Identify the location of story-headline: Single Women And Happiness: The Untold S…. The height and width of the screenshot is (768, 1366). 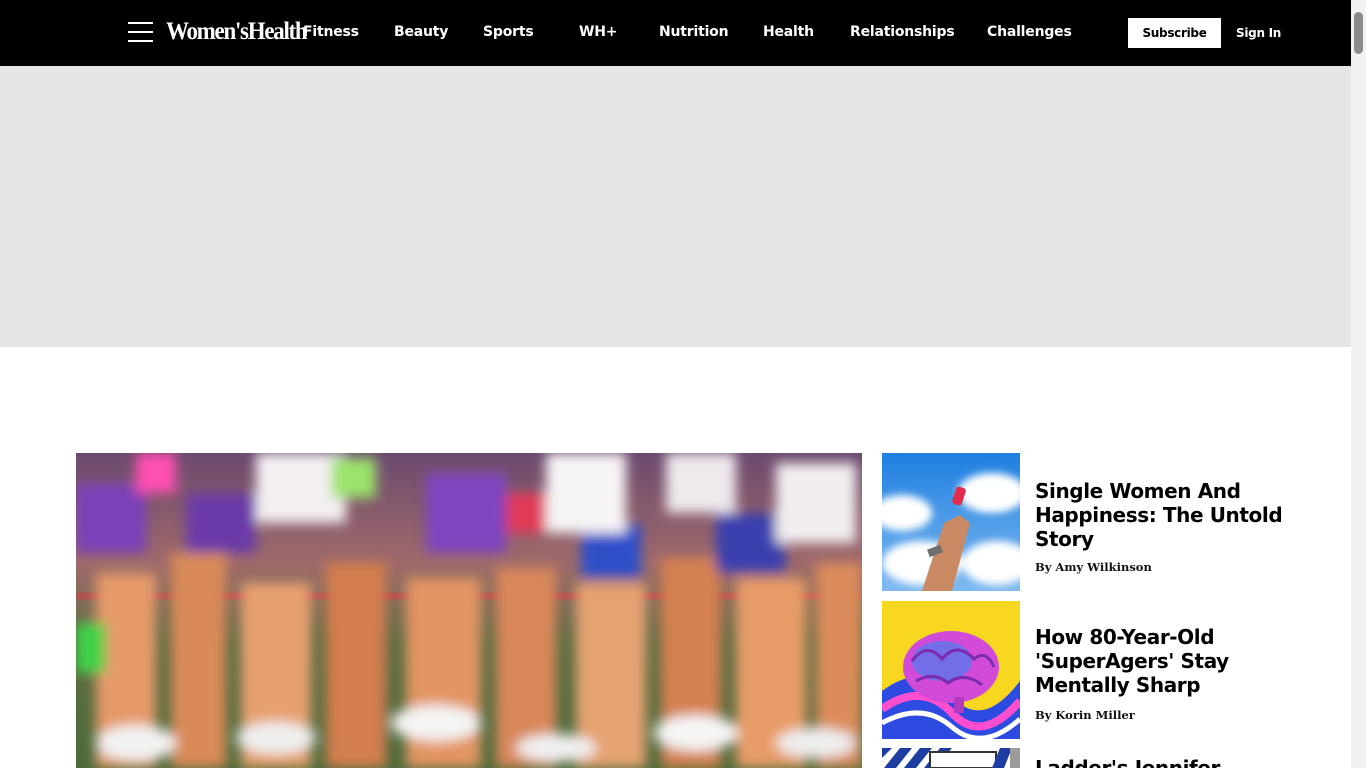
(1160, 515).